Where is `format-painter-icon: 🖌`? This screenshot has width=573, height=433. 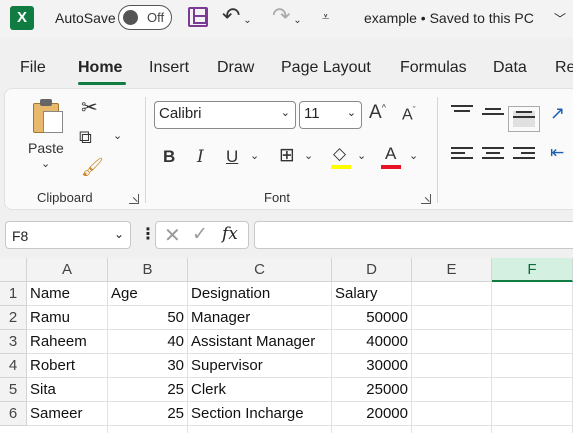 format-painter-icon: 🖌 is located at coordinates (92, 167).